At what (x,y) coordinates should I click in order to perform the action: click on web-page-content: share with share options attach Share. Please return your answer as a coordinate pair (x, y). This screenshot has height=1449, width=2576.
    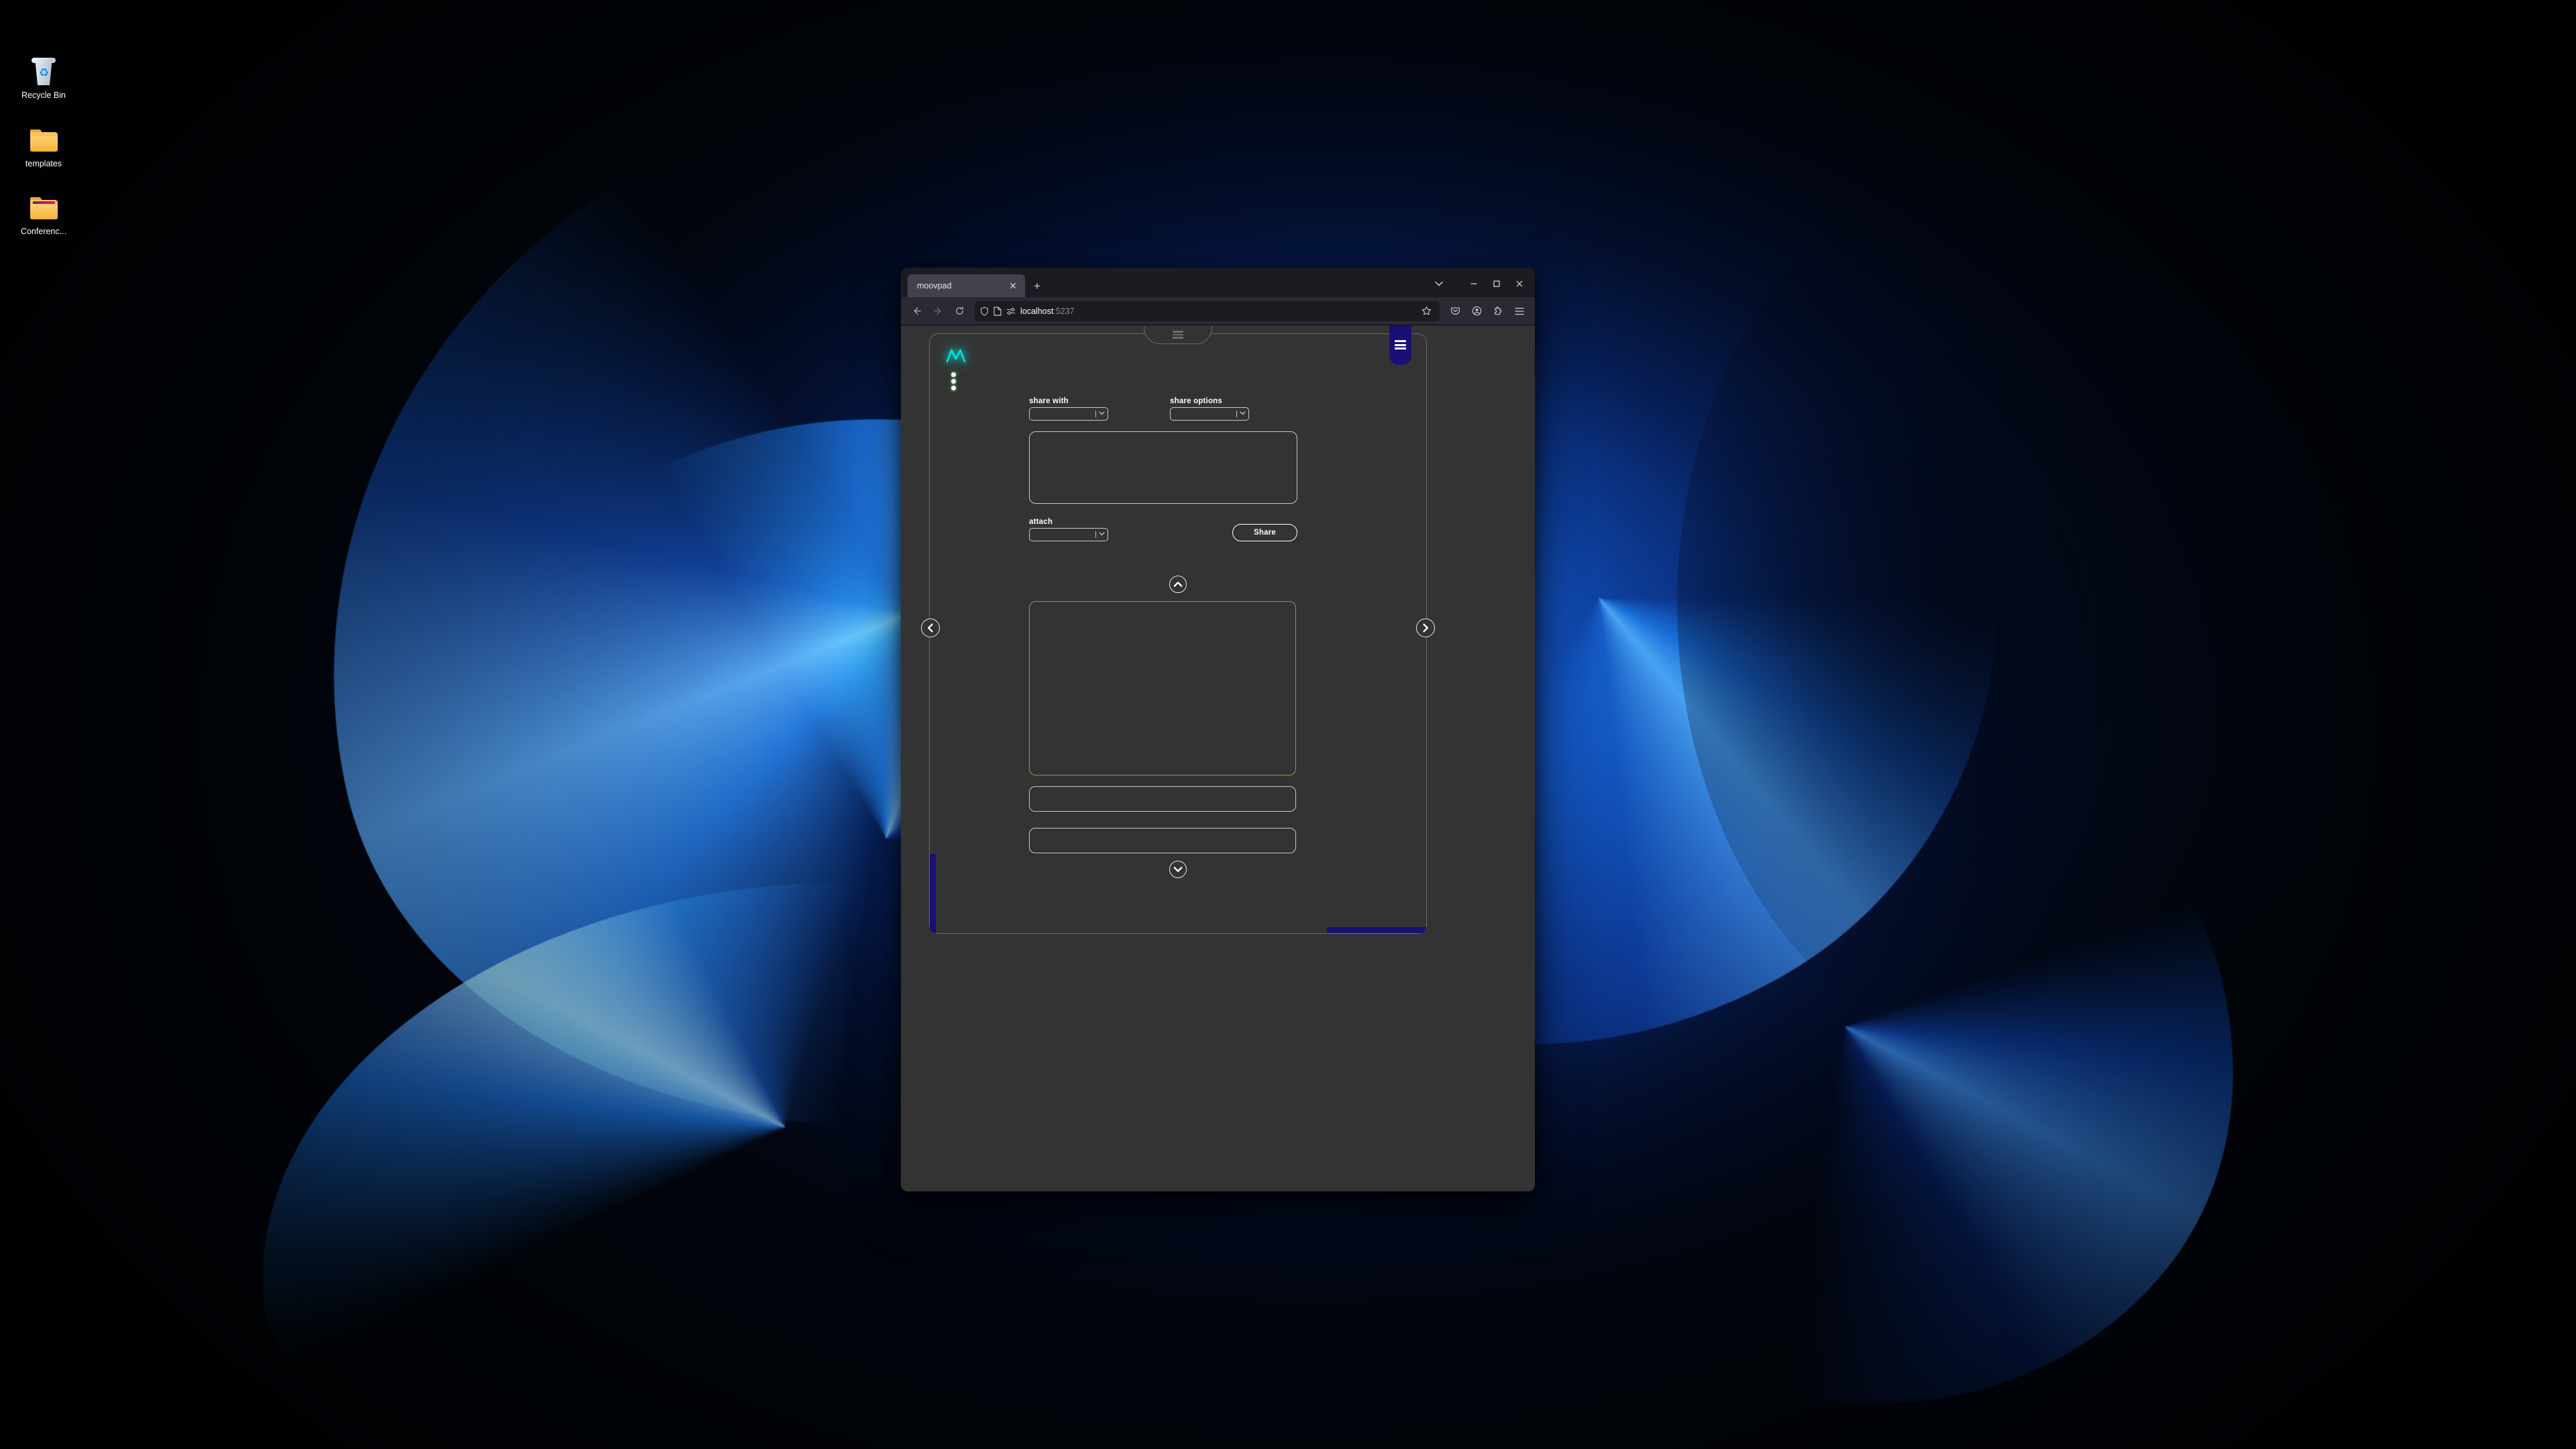
    Looking at the image, I should click on (1218, 758).